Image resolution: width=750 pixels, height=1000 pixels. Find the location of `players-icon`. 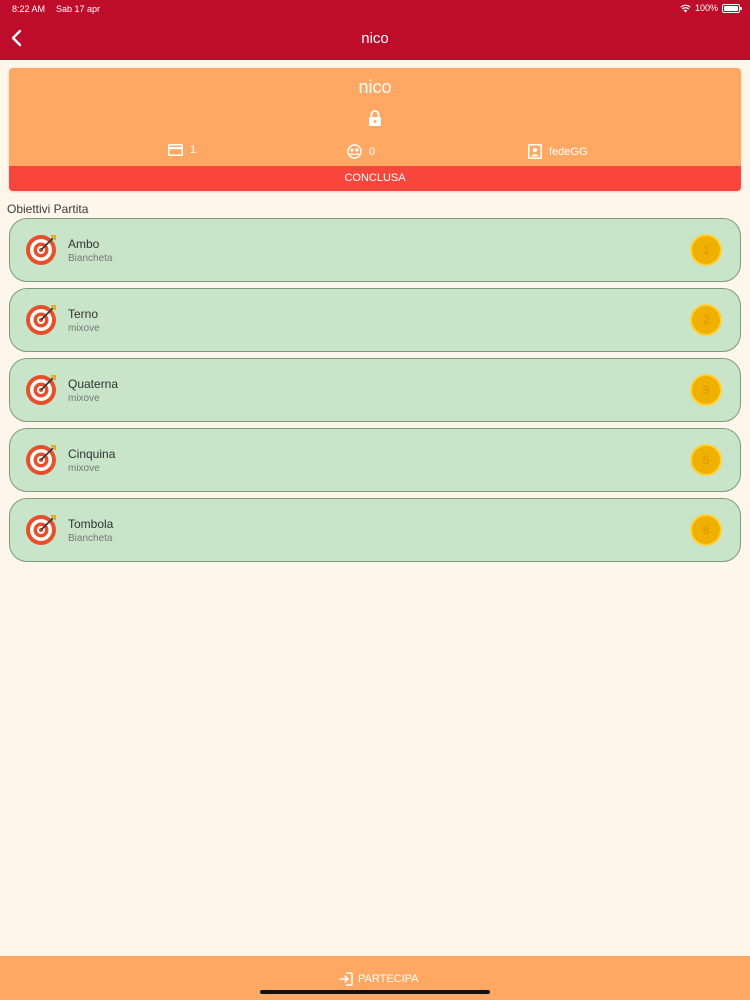

players-icon is located at coordinates (354, 151).